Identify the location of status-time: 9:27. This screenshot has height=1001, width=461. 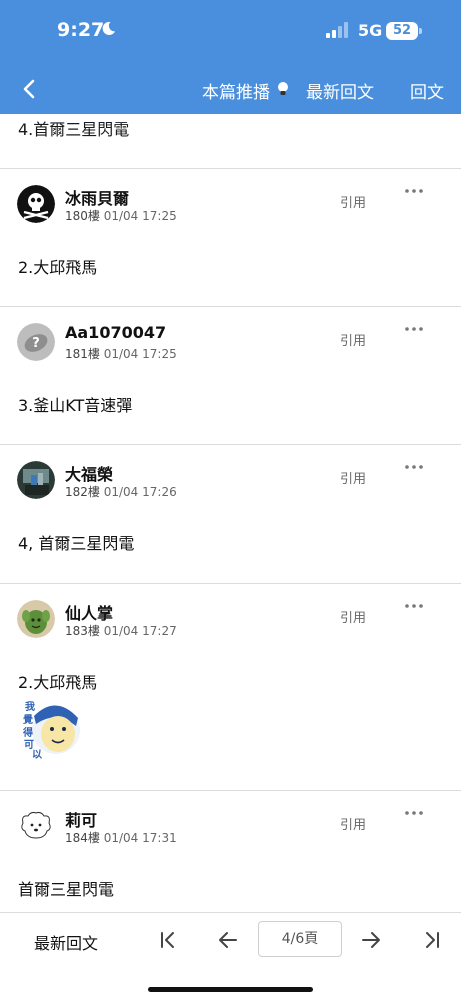
(81, 30).